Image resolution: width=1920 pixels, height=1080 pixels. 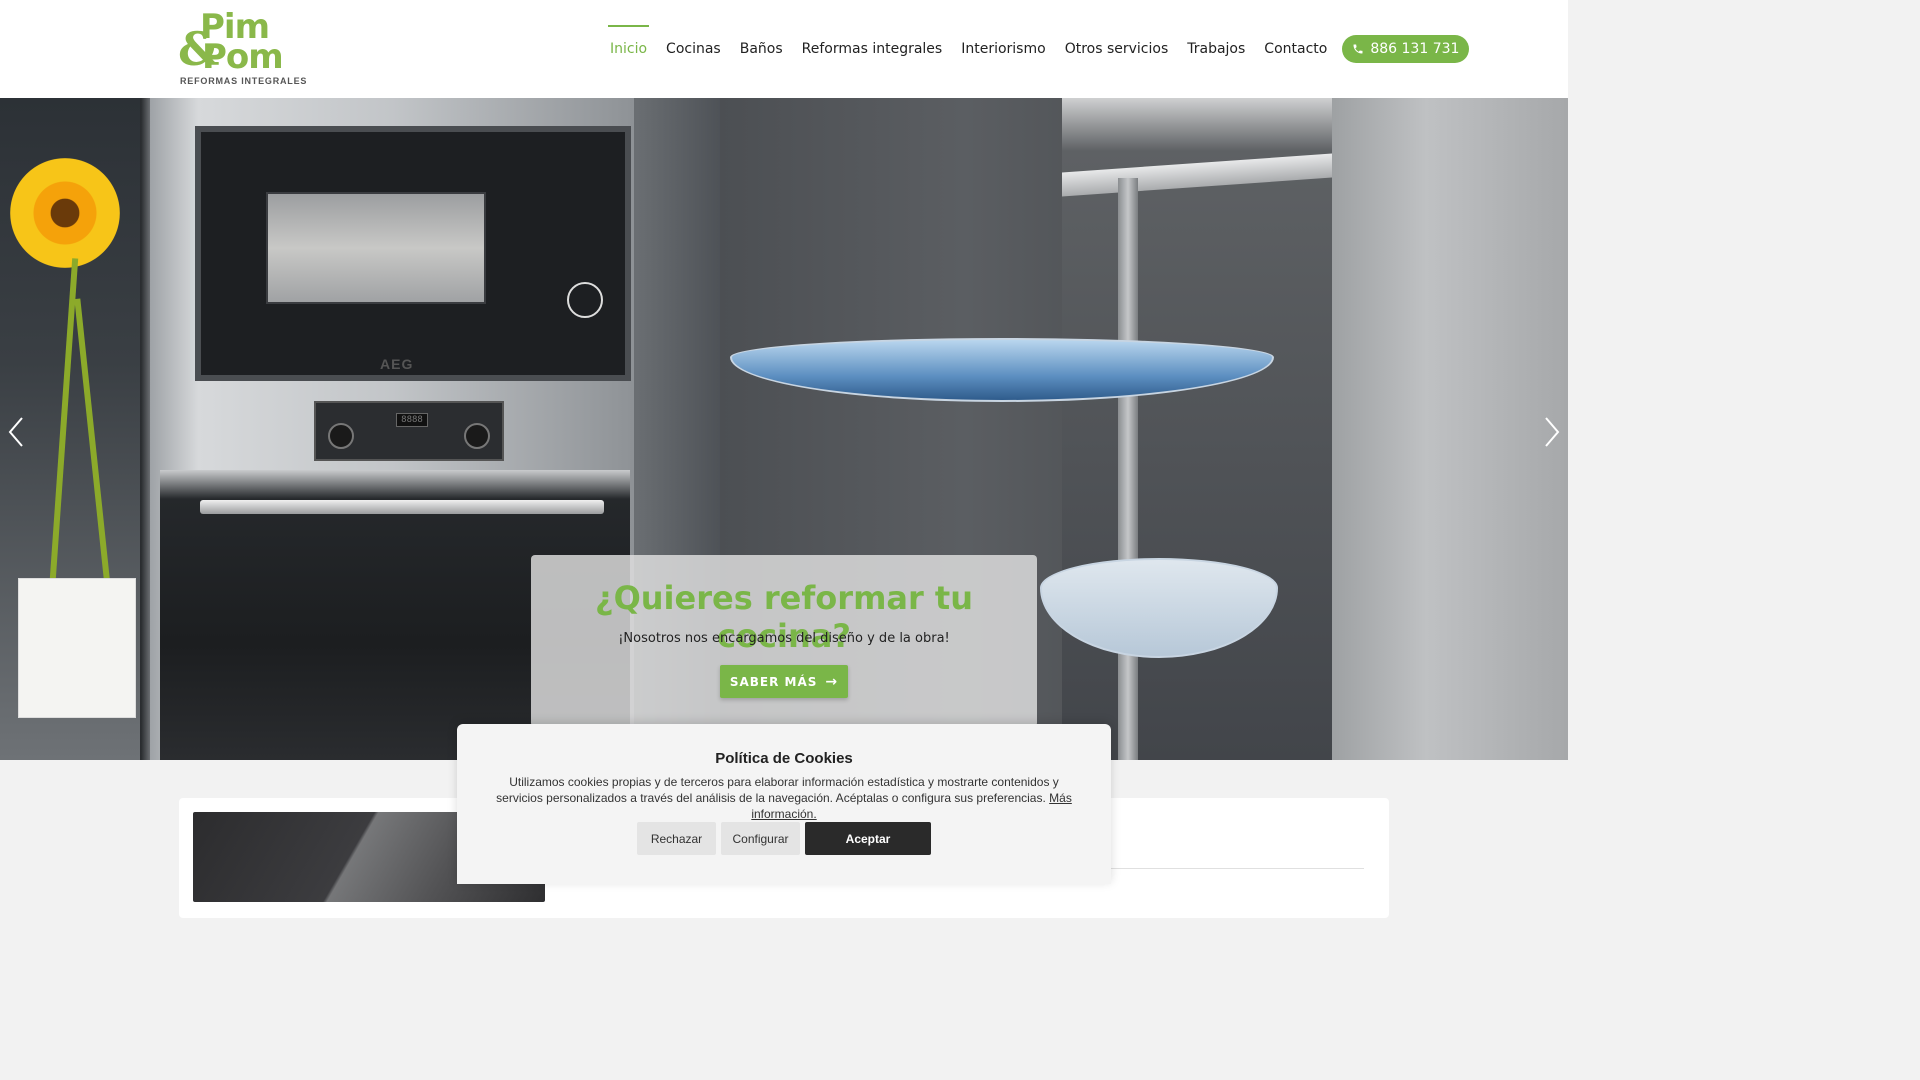 I want to click on arrow-right-icon: →, so click(x=832, y=681).